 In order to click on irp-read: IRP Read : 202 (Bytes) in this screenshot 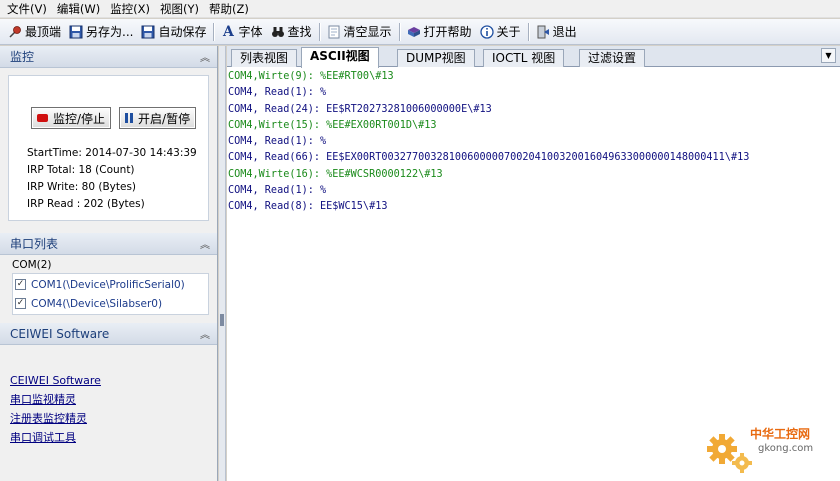, I will do `click(86, 204)`.